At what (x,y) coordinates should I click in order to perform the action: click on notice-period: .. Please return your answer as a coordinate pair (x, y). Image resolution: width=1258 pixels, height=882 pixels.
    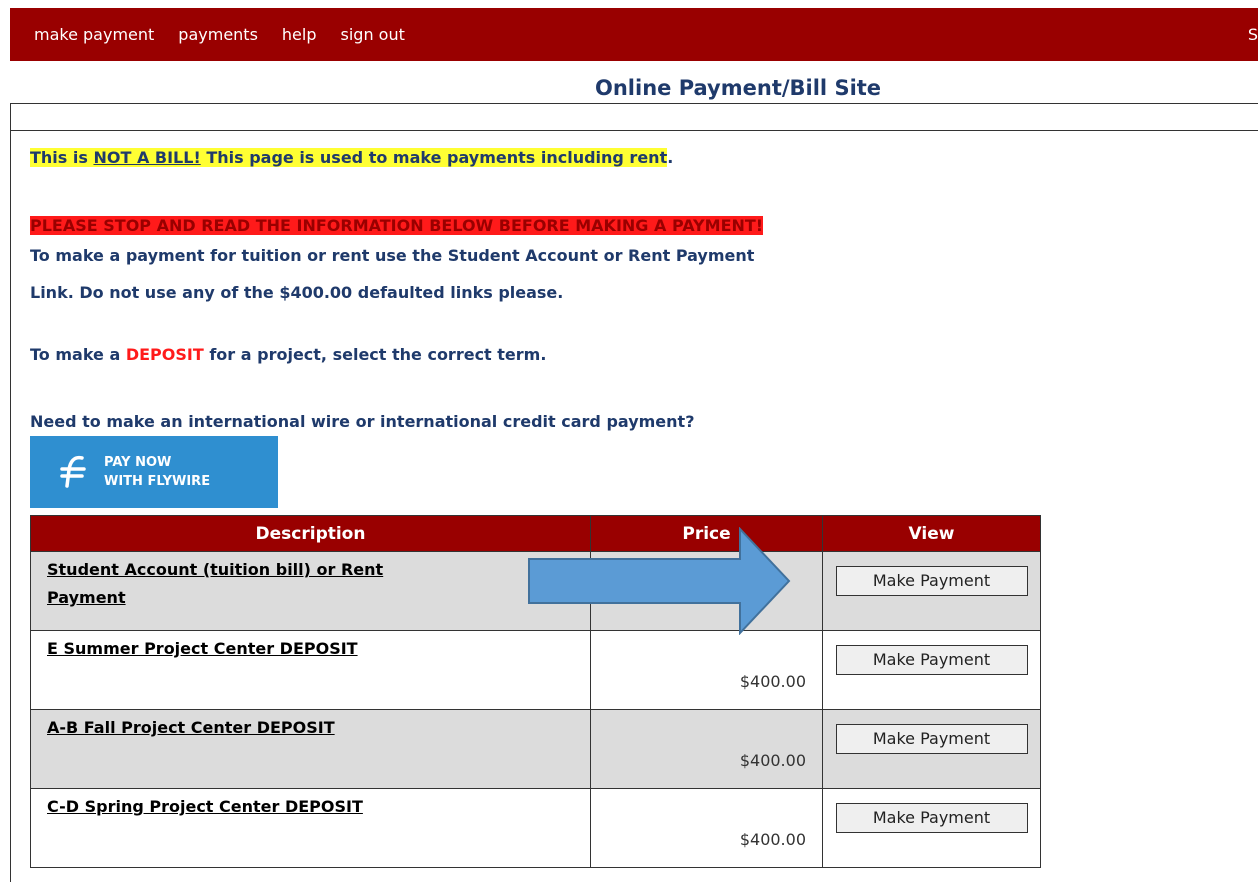
    Looking at the image, I should click on (670, 157).